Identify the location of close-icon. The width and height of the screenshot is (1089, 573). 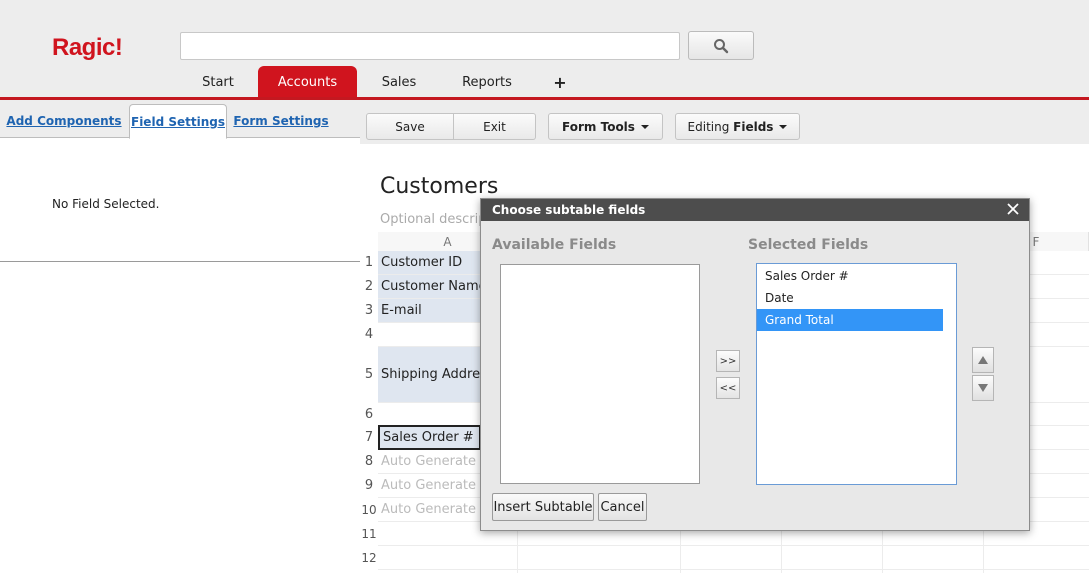
(1013, 209).